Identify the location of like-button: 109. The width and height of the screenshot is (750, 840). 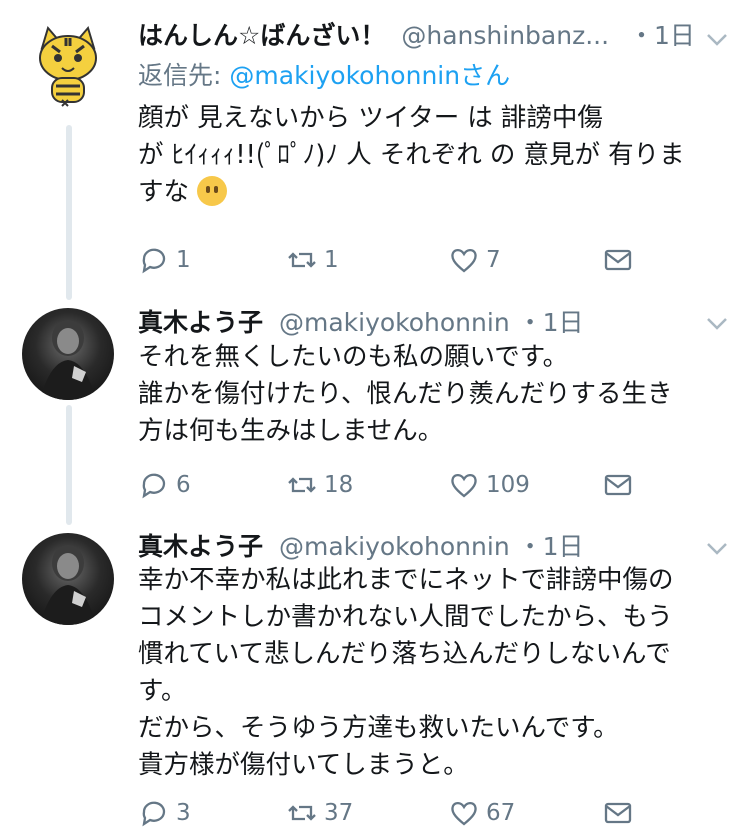
(489, 485).